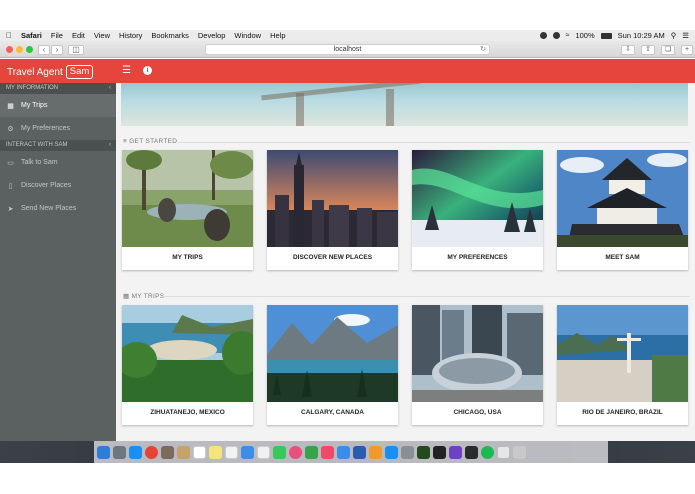 The image size is (695, 494). What do you see at coordinates (44, 50) in the screenshot?
I see `back-button: ‹` at bounding box center [44, 50].